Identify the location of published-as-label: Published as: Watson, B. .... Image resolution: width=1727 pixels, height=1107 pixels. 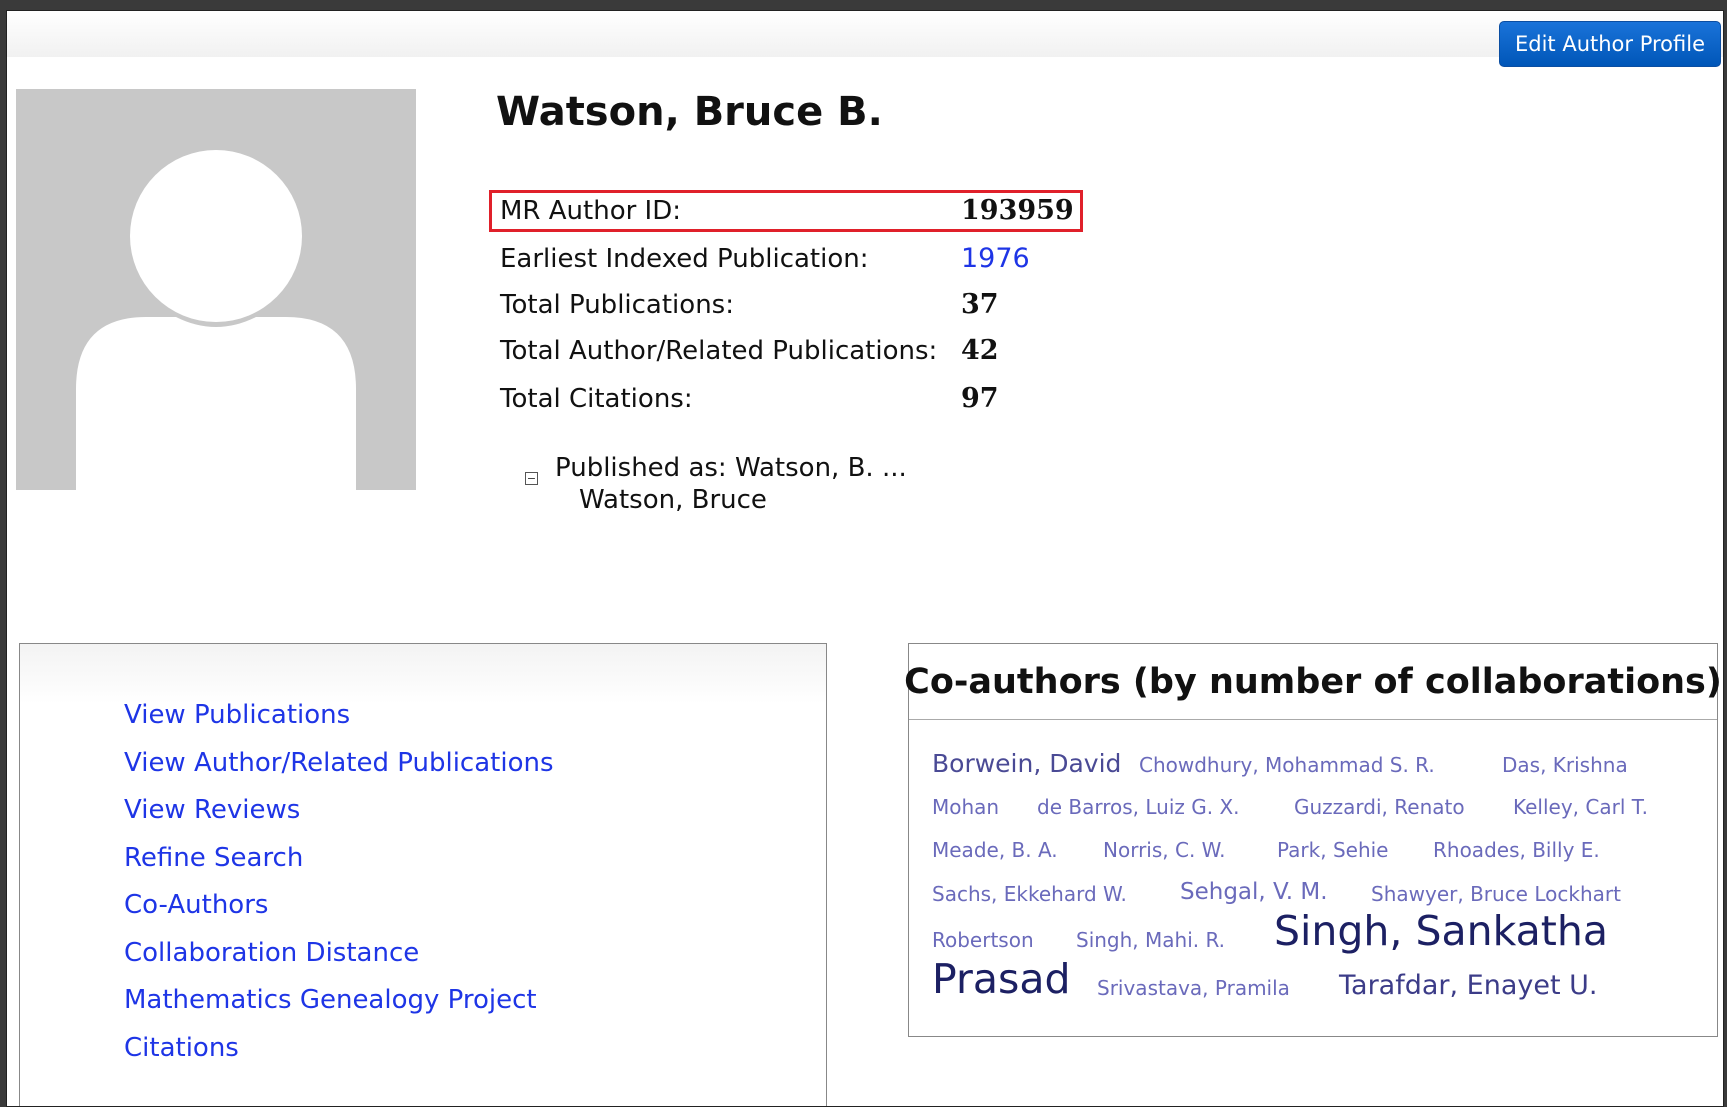
(731, 468).